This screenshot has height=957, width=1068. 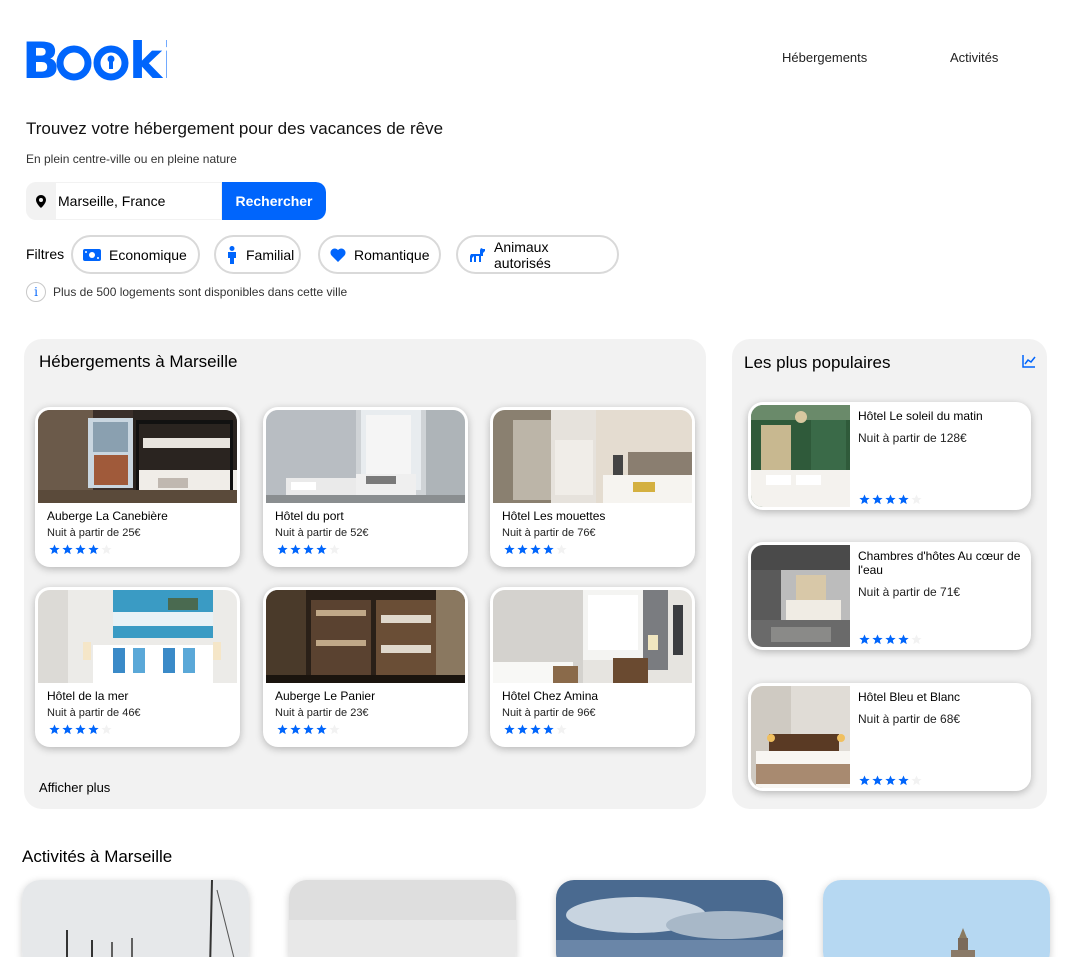 What do you see at coordinates (107, 516) in the screenshot?
I see `accommodation-name: Auberge La Canebière` at bounding box center [107, 516].